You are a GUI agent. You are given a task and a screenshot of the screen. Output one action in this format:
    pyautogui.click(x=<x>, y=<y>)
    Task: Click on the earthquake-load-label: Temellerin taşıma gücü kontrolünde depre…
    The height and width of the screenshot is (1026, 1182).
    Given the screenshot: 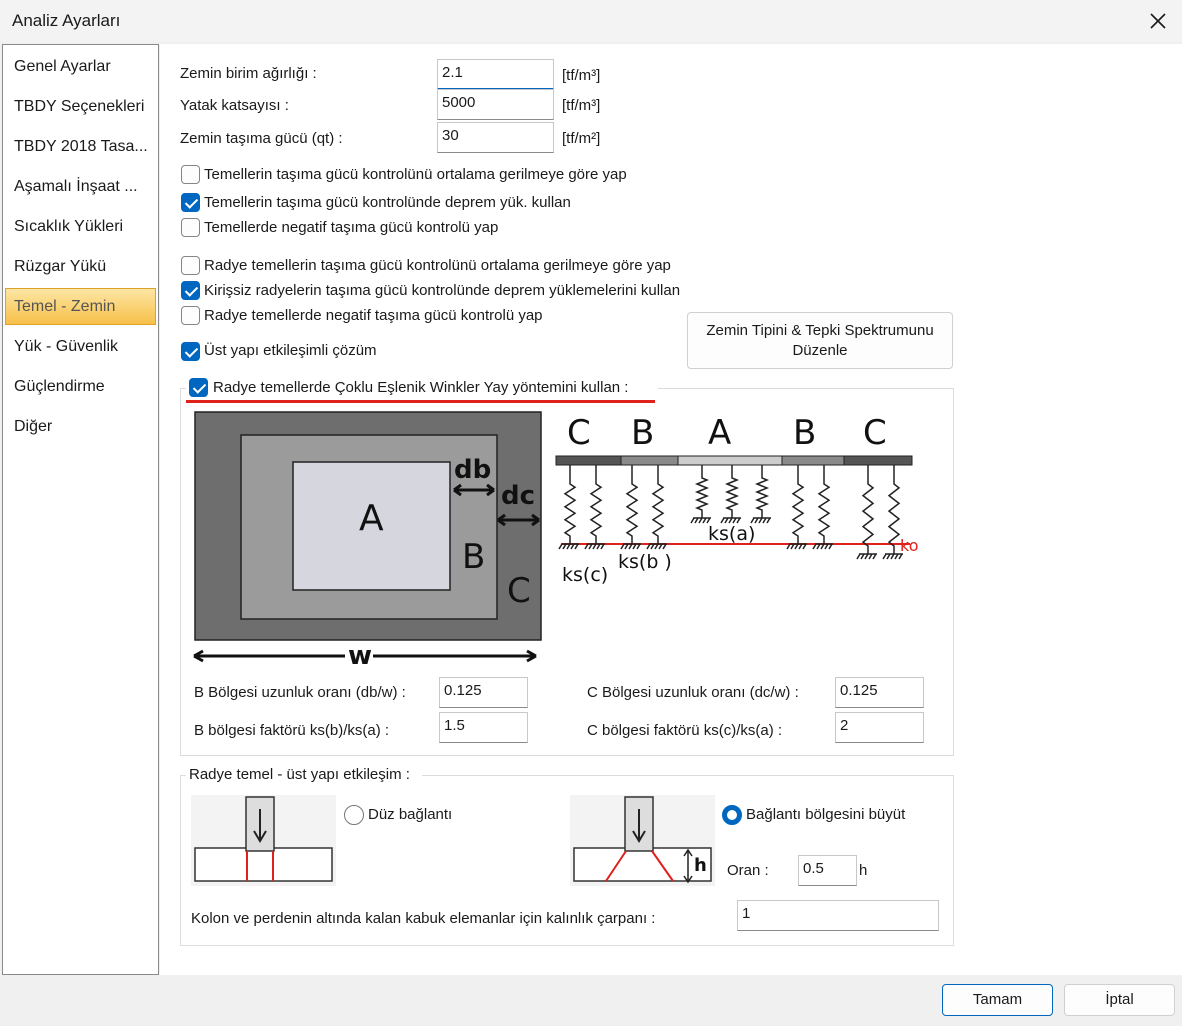 What is the action you would take?
    pyautogui.click(x=387, y=202)
    